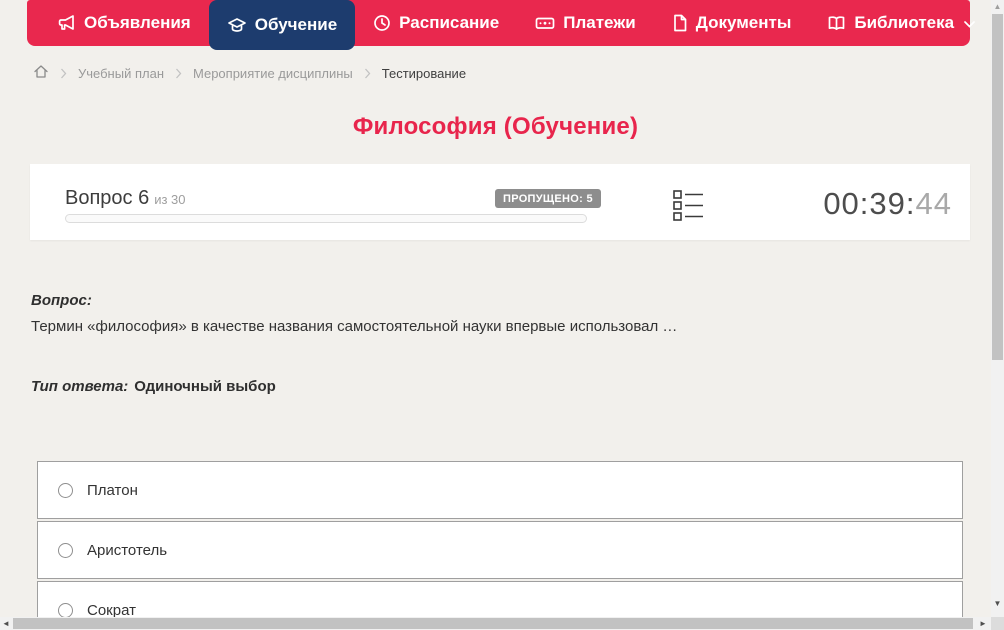 Image resolution: width=1004 pixels, height=630 pixels. I want to click on question-list-icon, so click(689, 206).